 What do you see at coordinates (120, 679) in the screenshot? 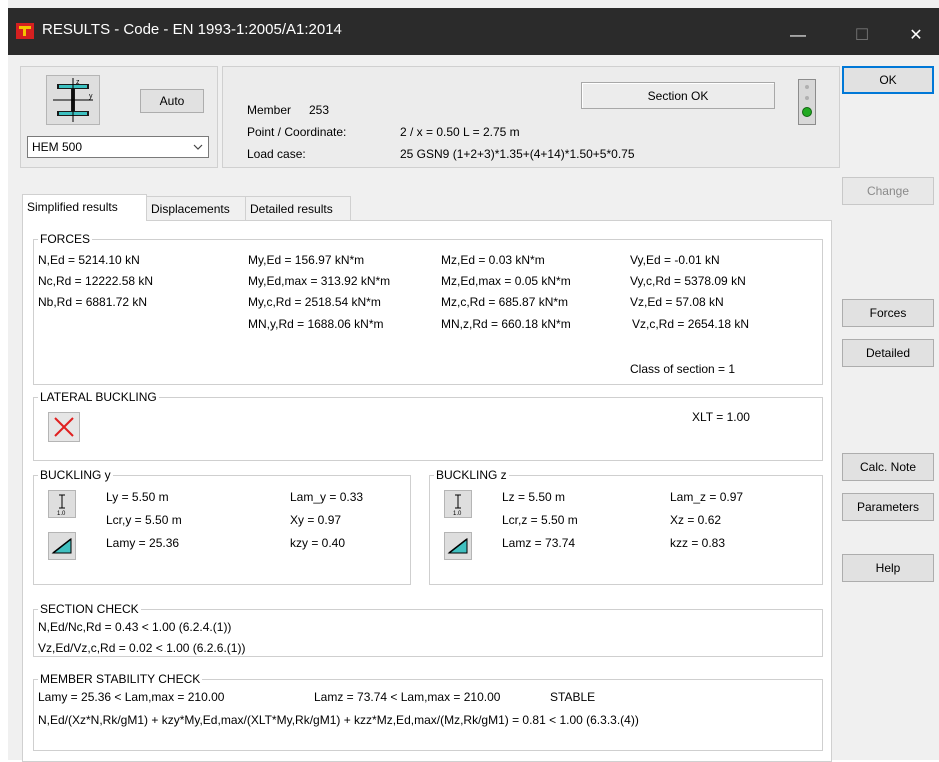
I see `stability-check-title: MEMBER STABILITY CHECK` at bounding box center [120, 679].